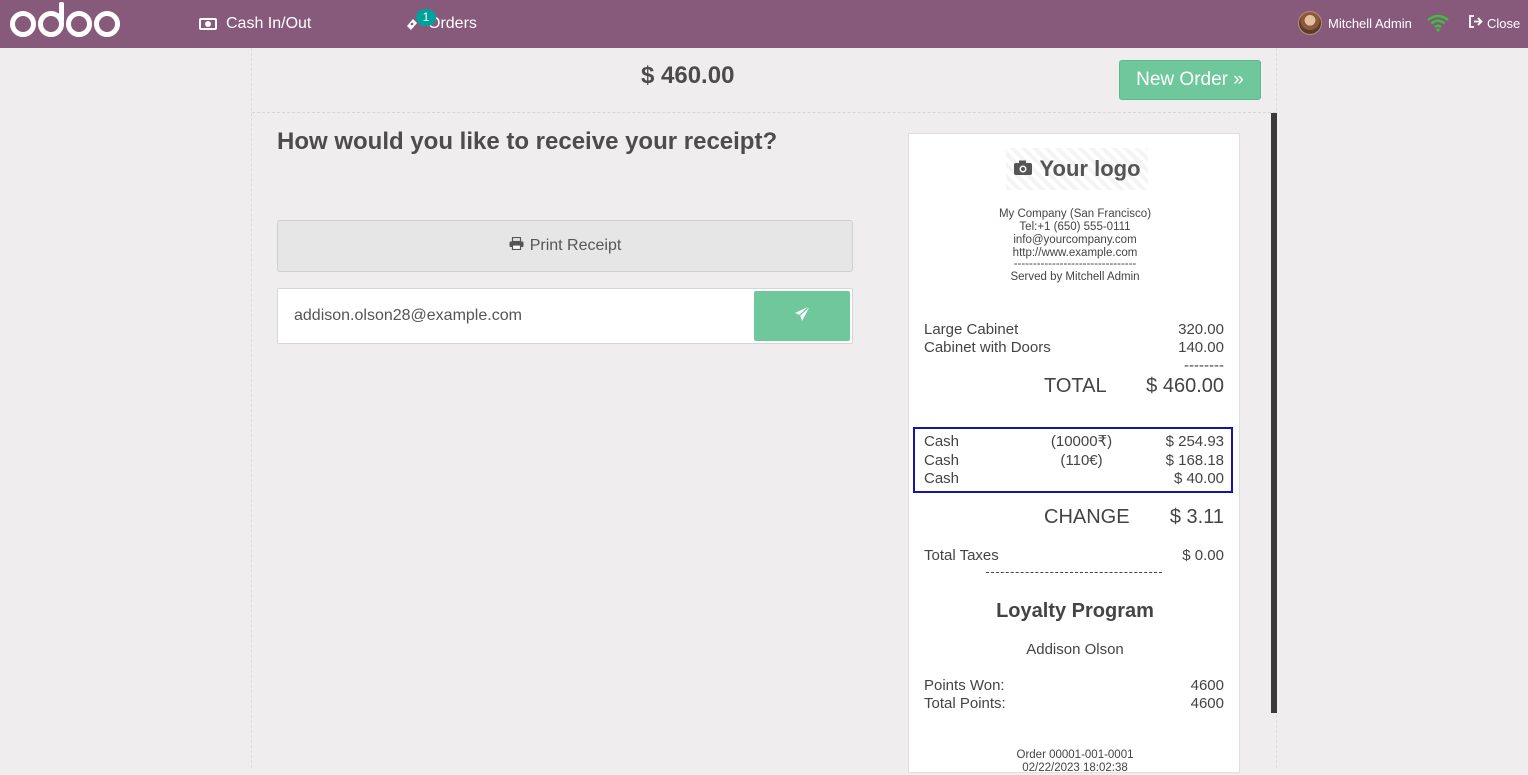  Describe the element at coordinates (1087, 517) in the screenshot. I see `change-label: CHANGE` at that location.